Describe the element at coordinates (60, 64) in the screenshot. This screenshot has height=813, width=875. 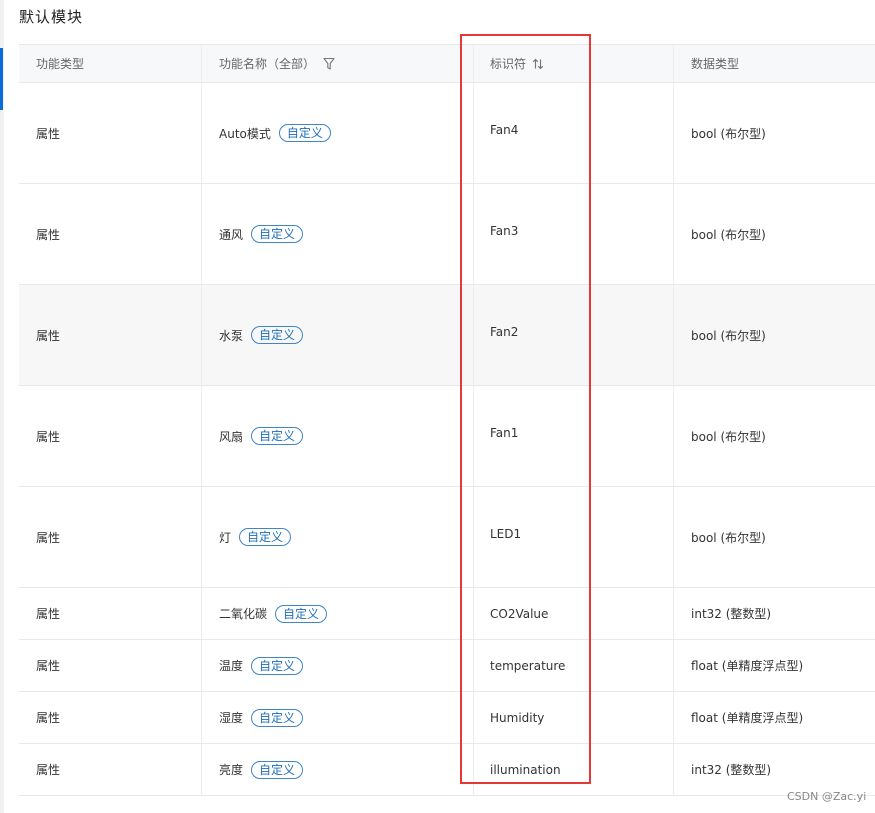
I see `header-type-label: 功能类型` at that location.